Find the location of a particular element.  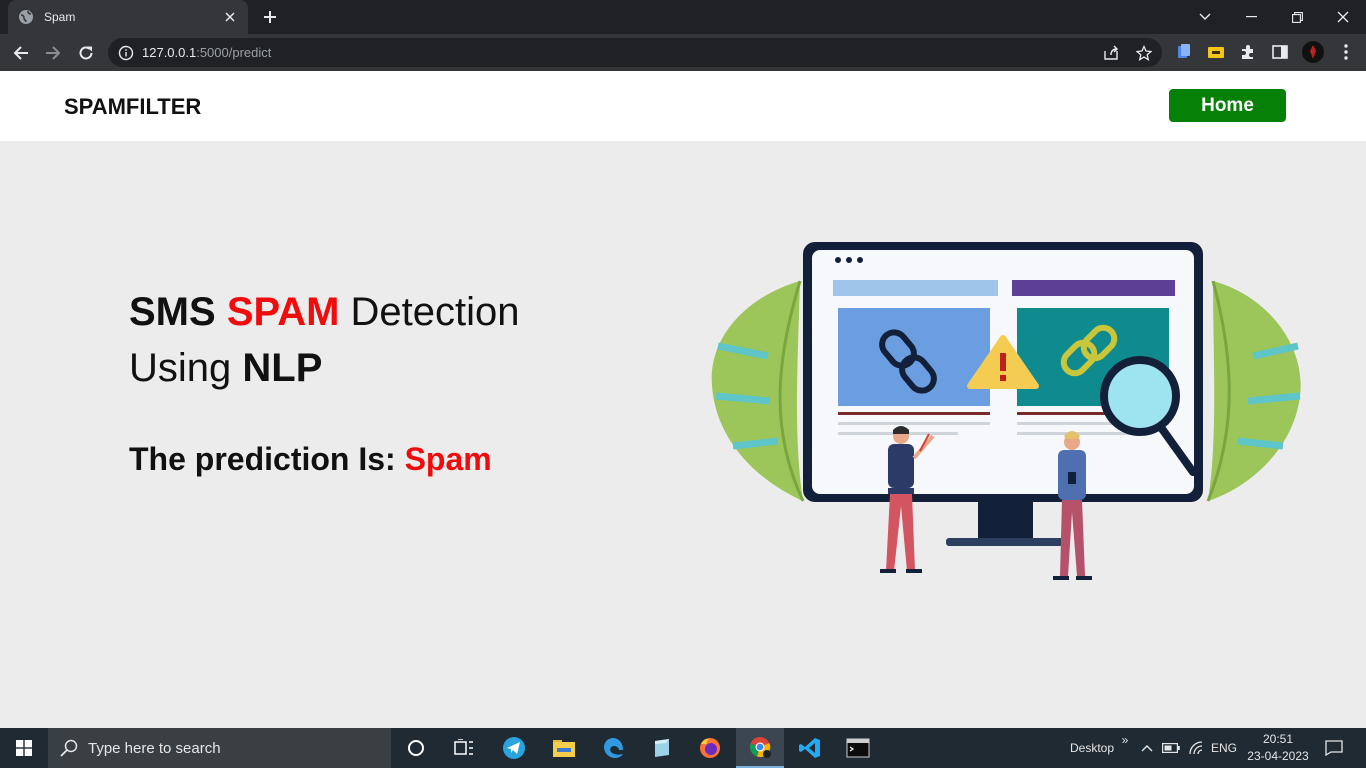

telegram-icon is located at coordinates (514, 748).